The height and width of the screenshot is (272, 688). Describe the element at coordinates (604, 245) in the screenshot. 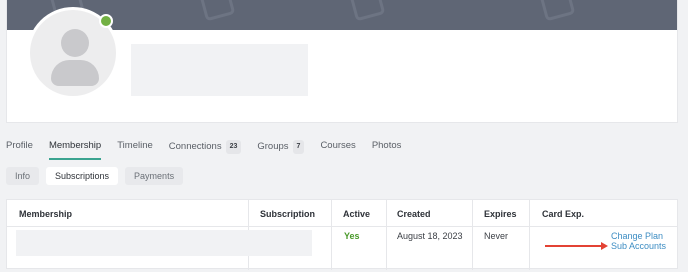

I see `arrow-right-icon` at that location.